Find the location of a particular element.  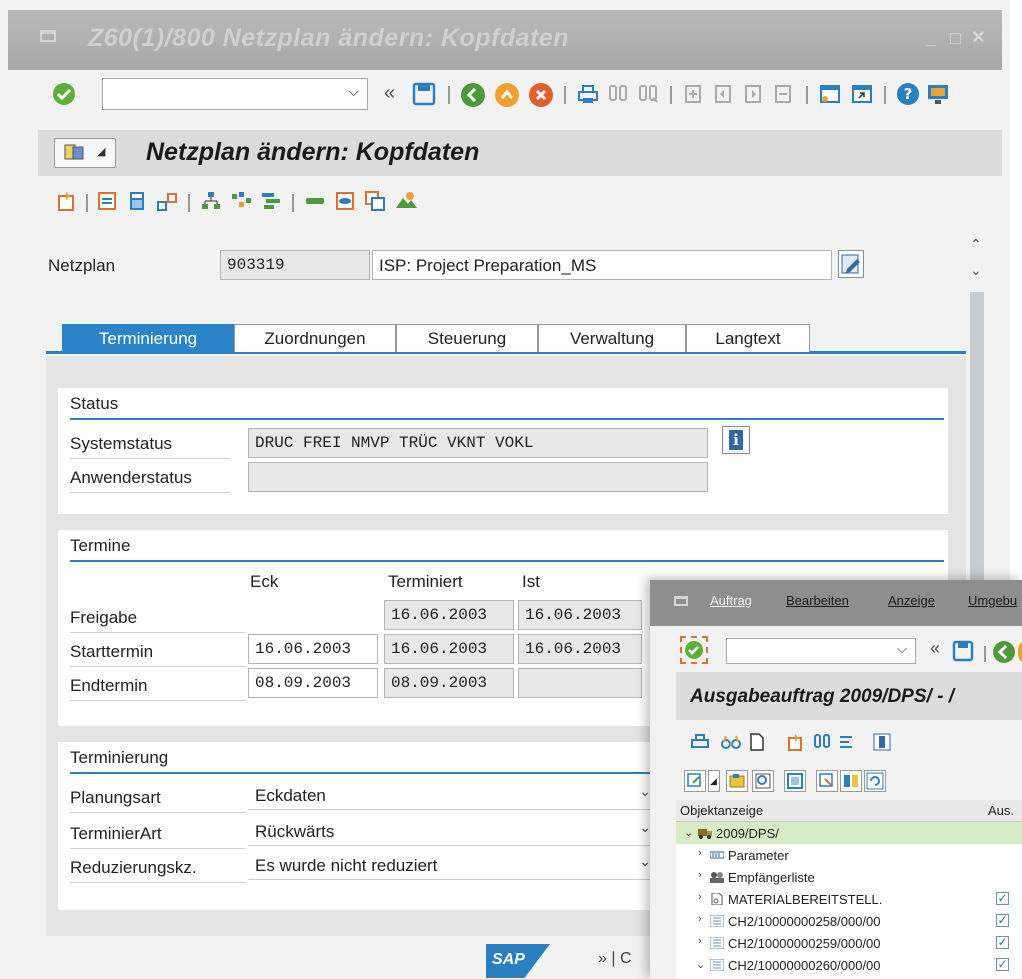

find-next-icon is located at coordinates (648, 94).